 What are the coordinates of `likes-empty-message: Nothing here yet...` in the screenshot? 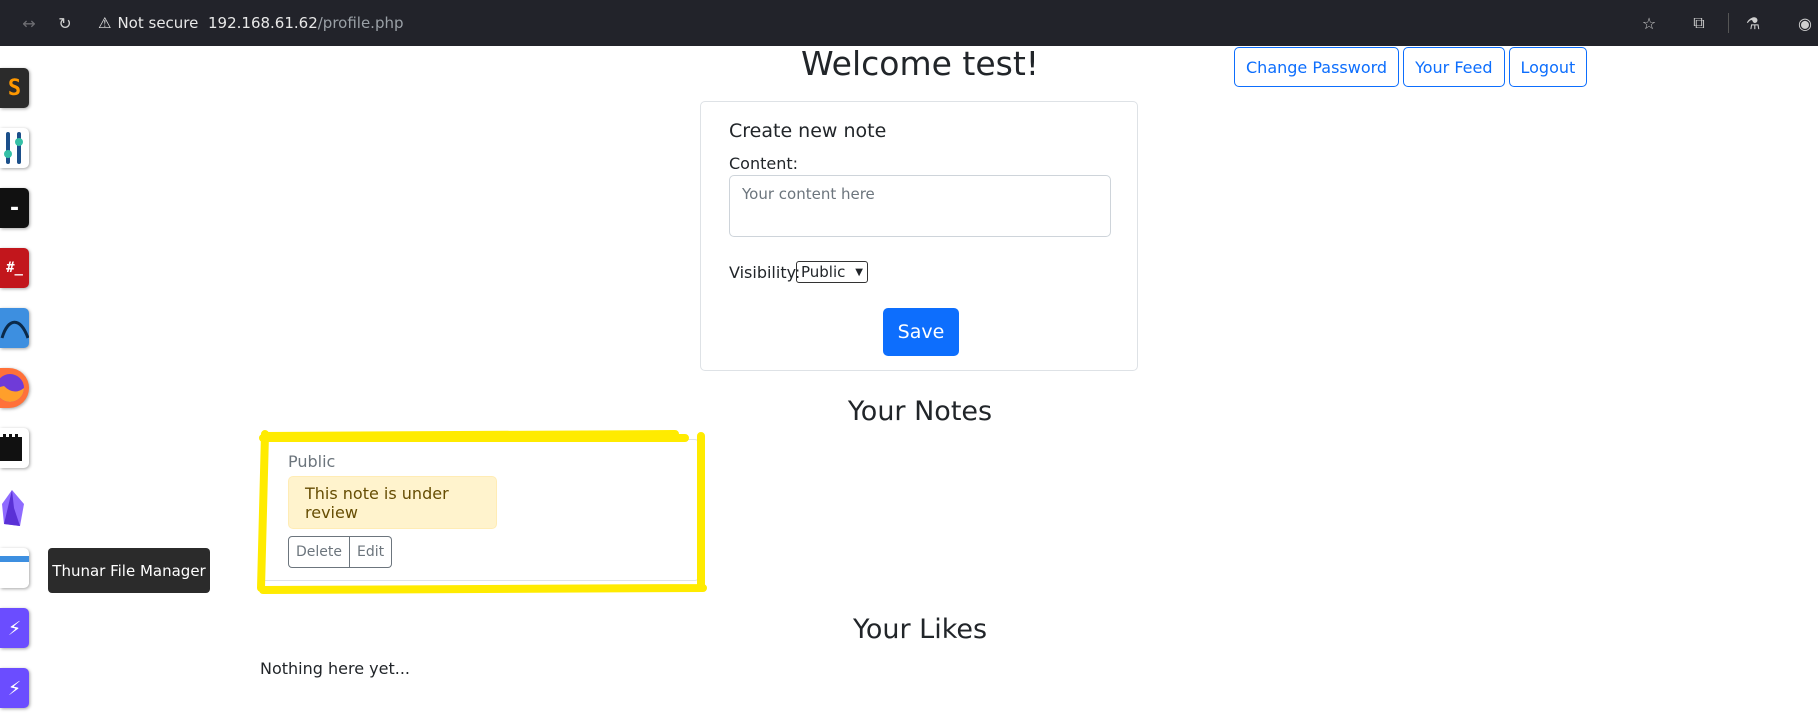 It's located at (335, 668).